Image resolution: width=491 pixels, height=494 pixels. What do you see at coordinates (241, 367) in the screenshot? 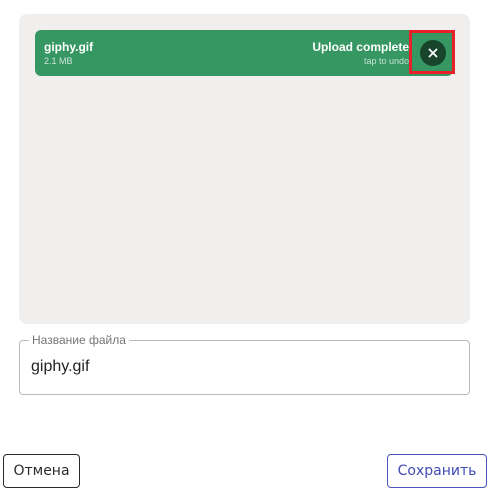
I see `filename-input` at bounding box center [241, 367].